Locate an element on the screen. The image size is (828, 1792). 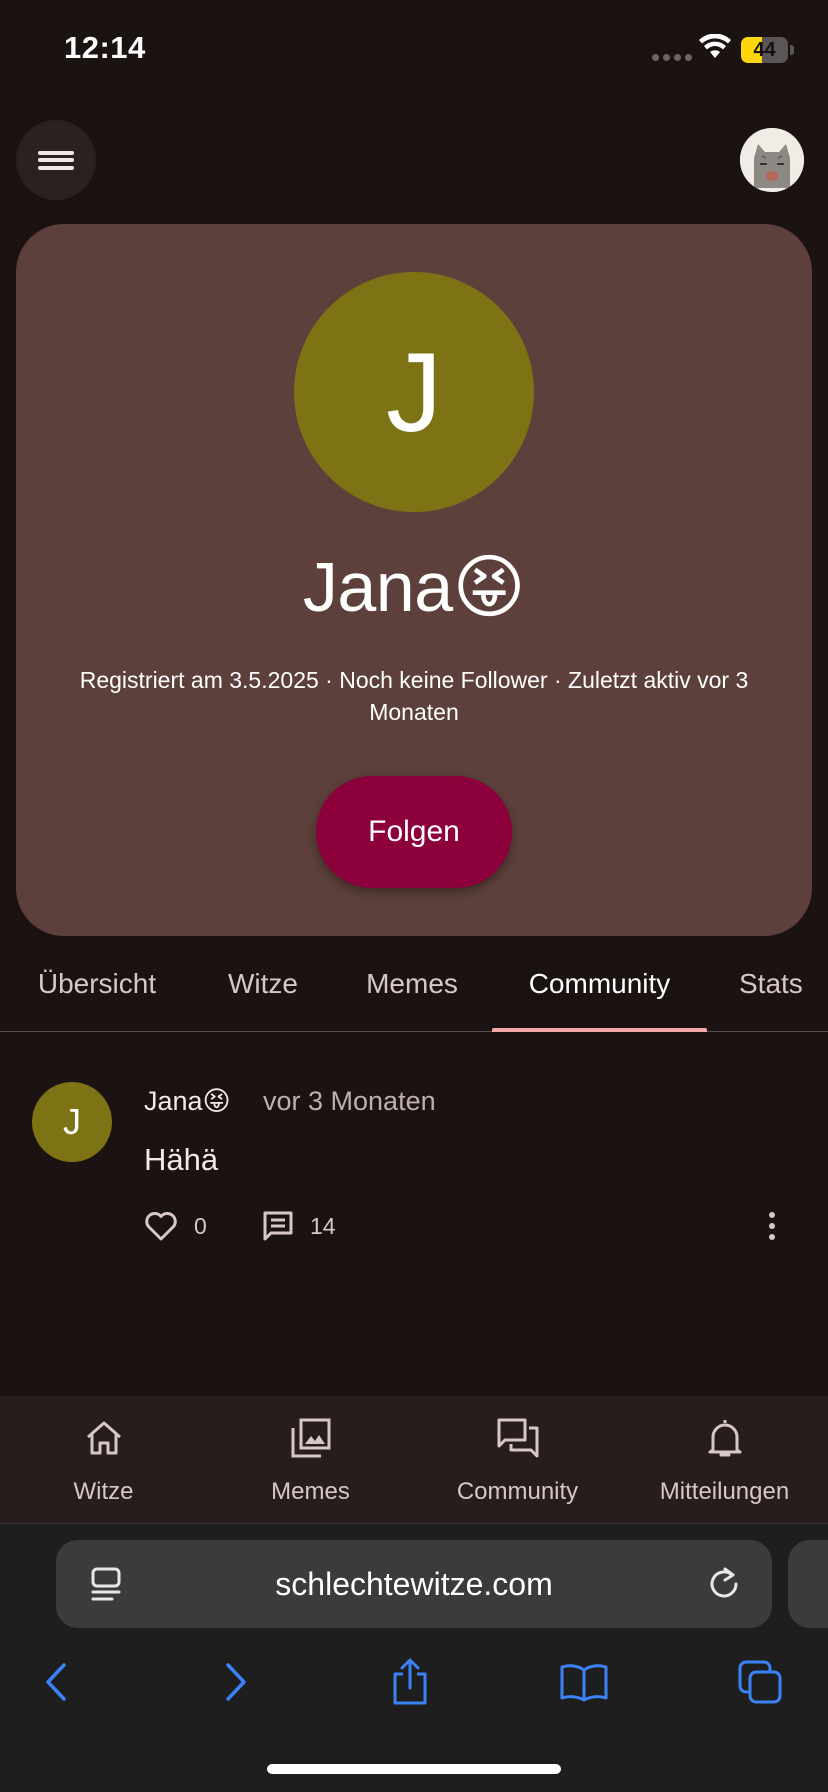
nav-mitteilungen: Mitteilungen is located at coordinates (724, 1460).